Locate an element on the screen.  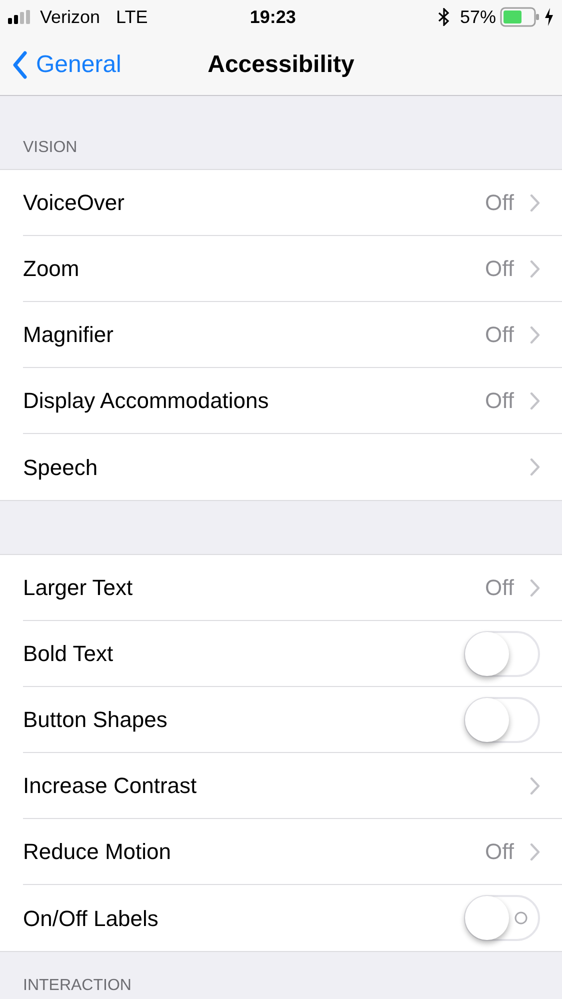
clock: 19:23 is located at coordinates (273, 17).